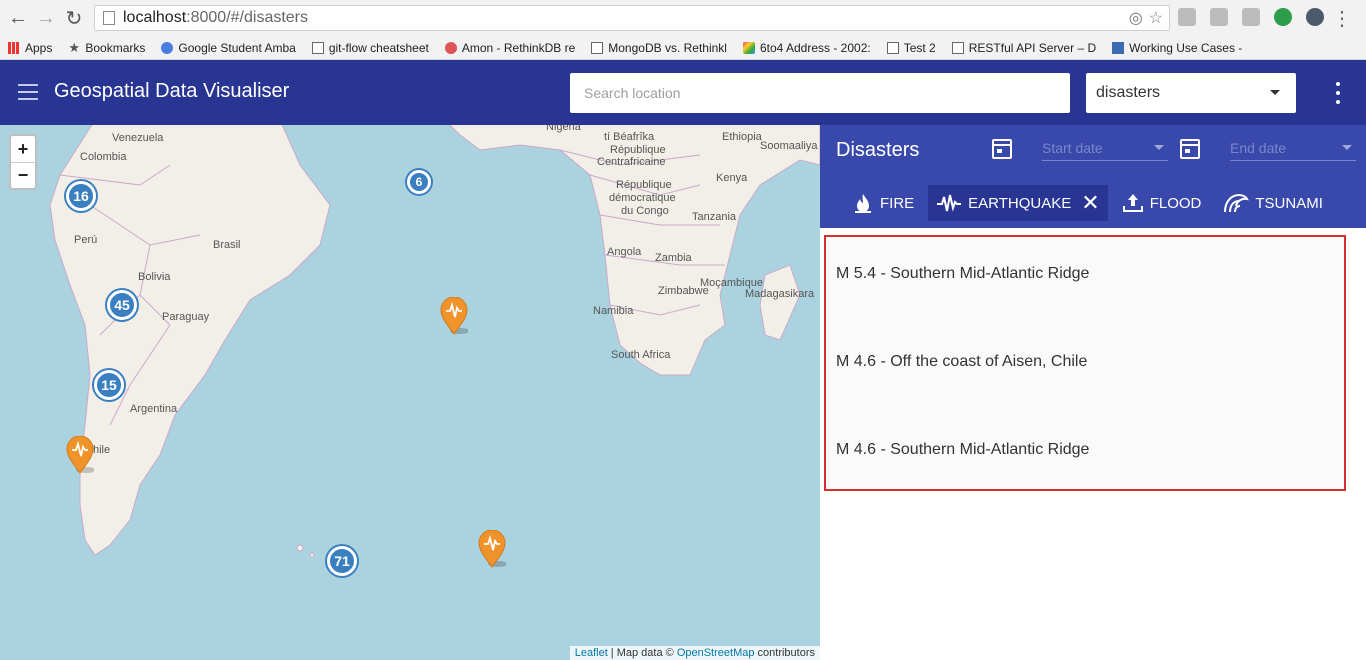 The height and width of the screenshot is (660, 1366). What do you see at coordinates (962, 450) in the screenshot?
I see `list-item: M 4.6 - Southern Mid-Atlantic Ridge` at bounding box center [962, 450].